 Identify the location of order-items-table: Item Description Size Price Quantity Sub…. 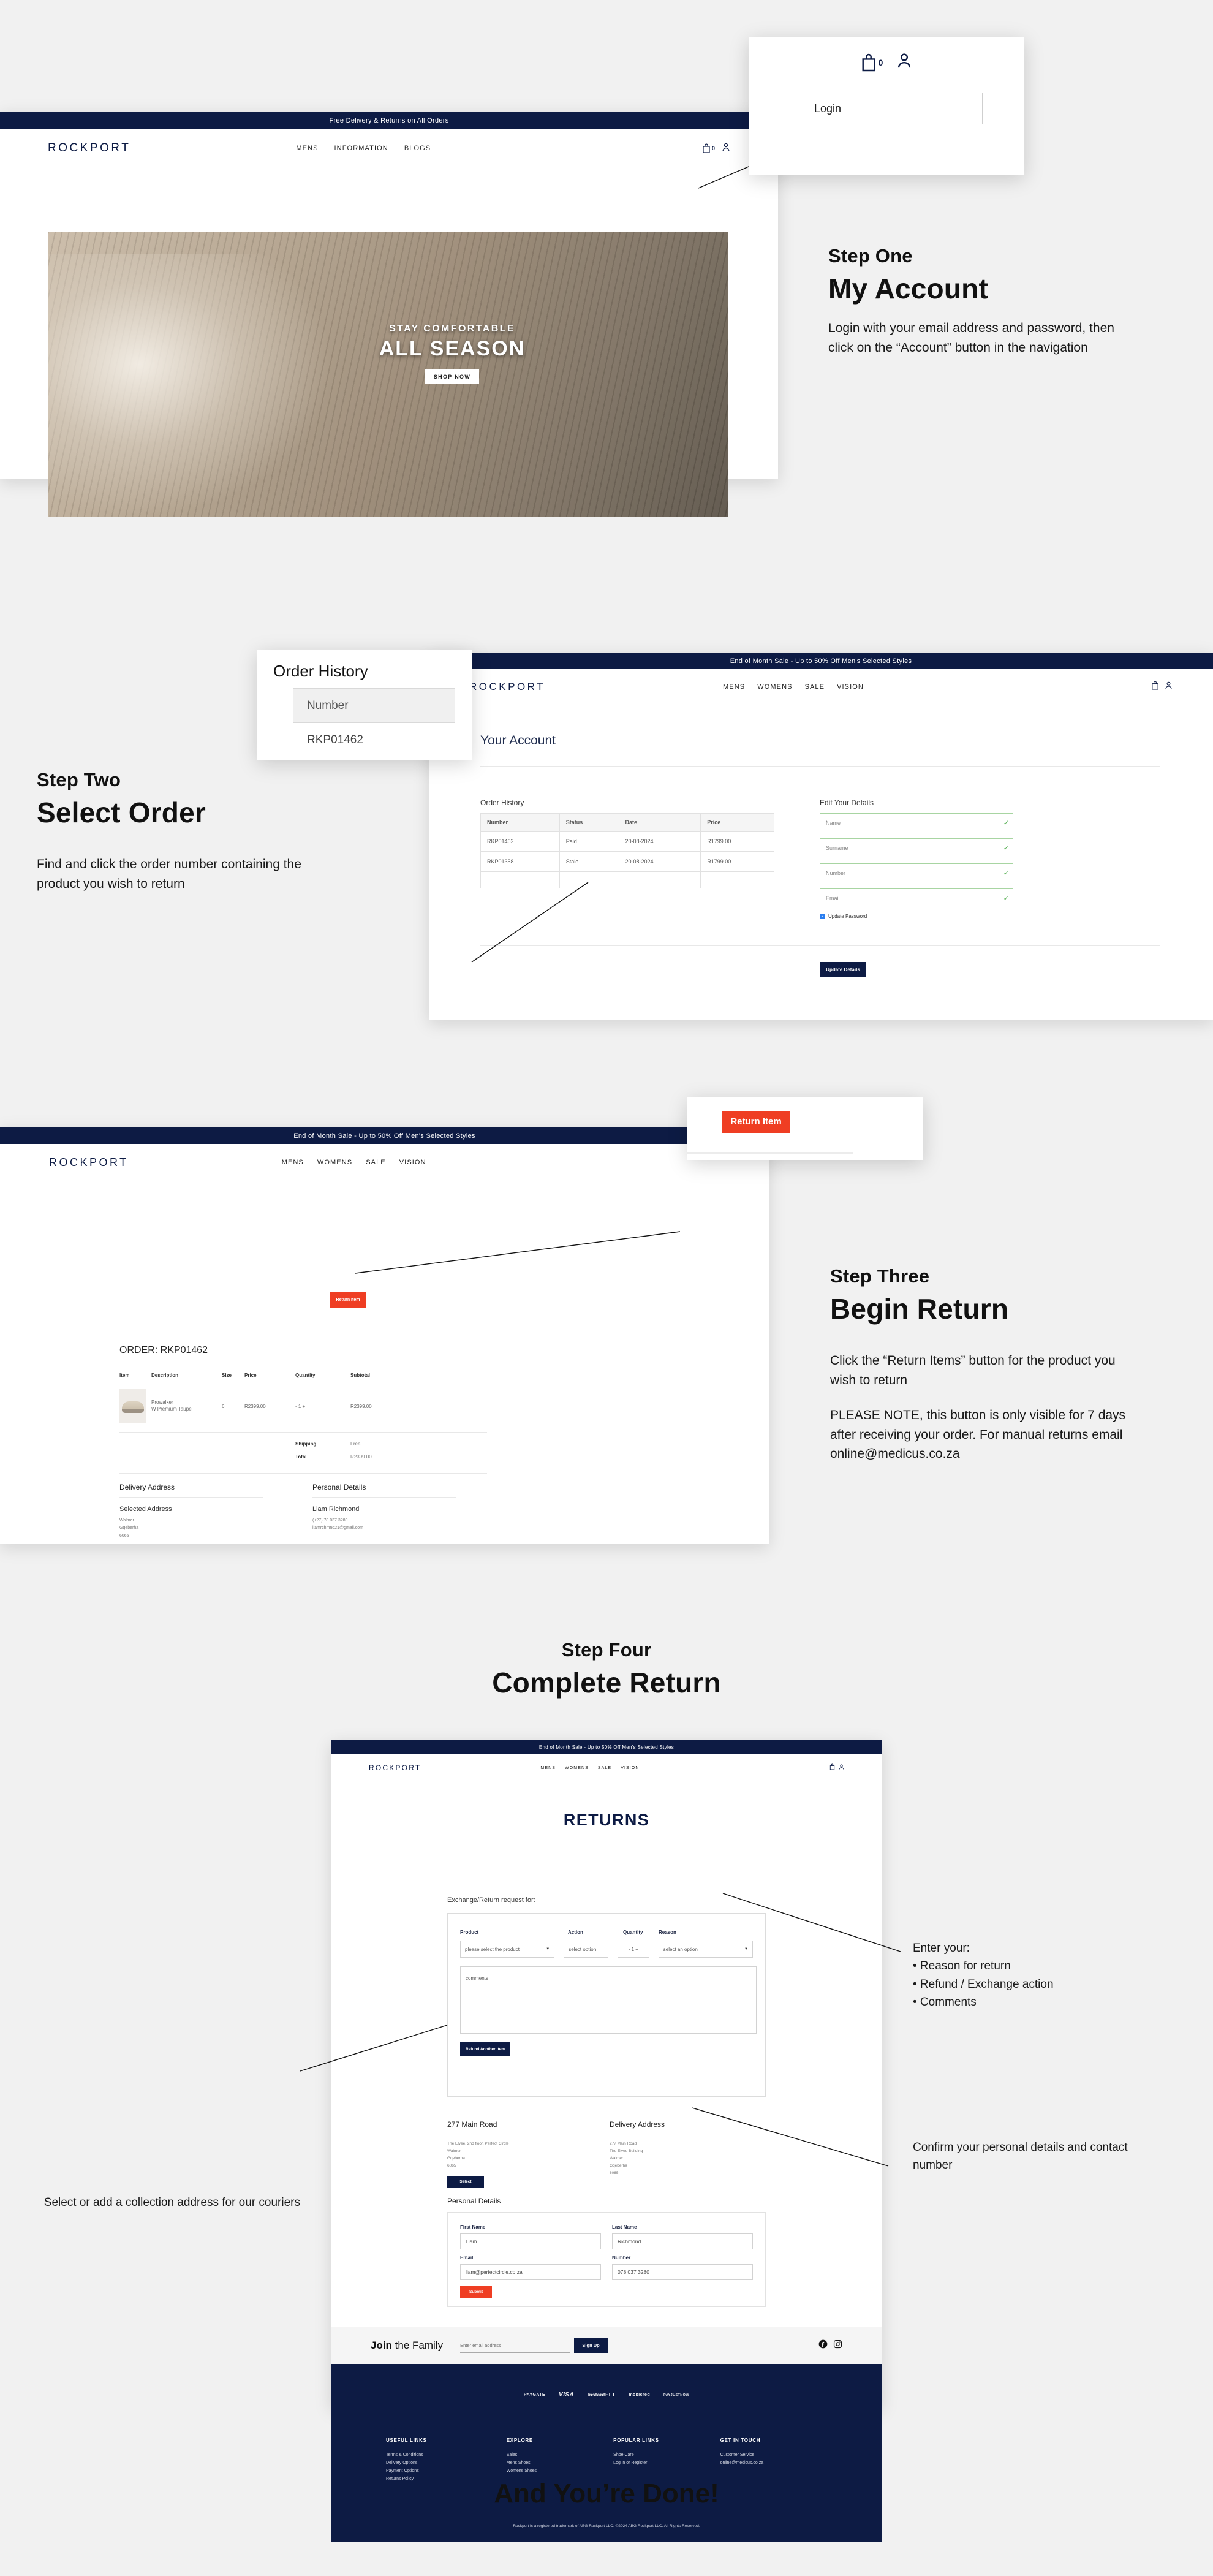
(303, 1424).